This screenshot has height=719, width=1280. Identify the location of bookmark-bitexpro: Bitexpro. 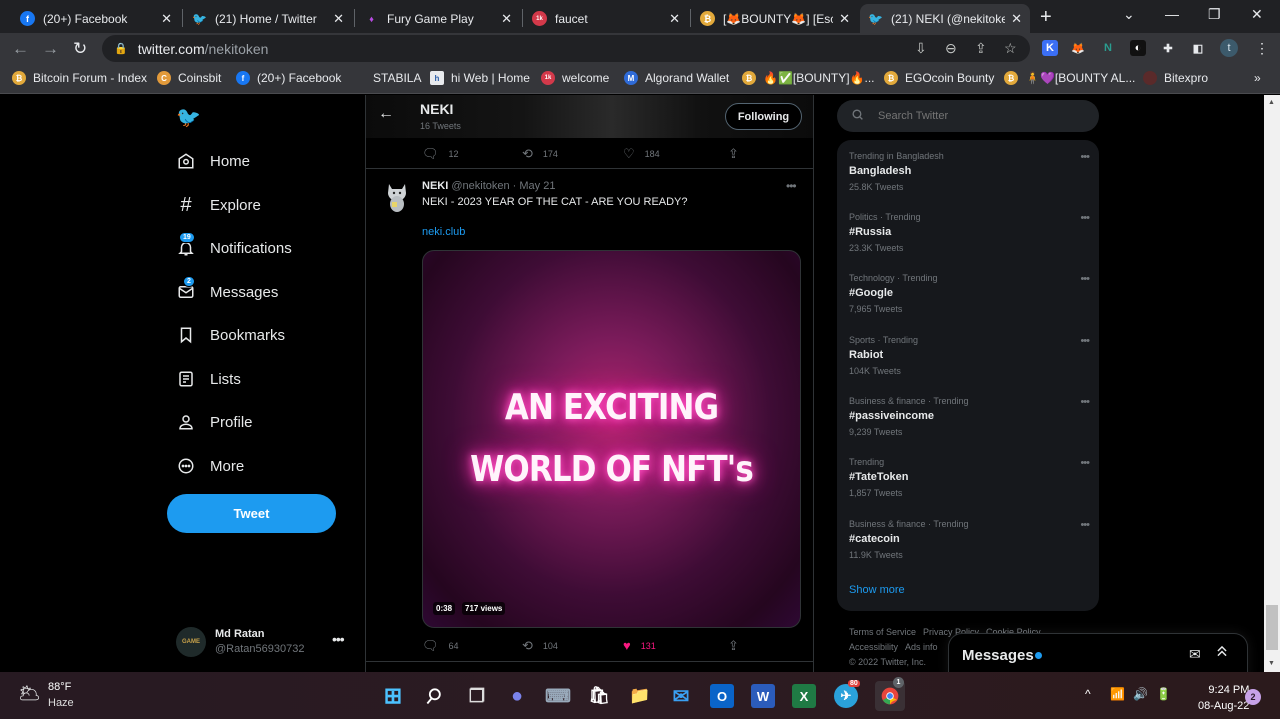
(1175, 78).